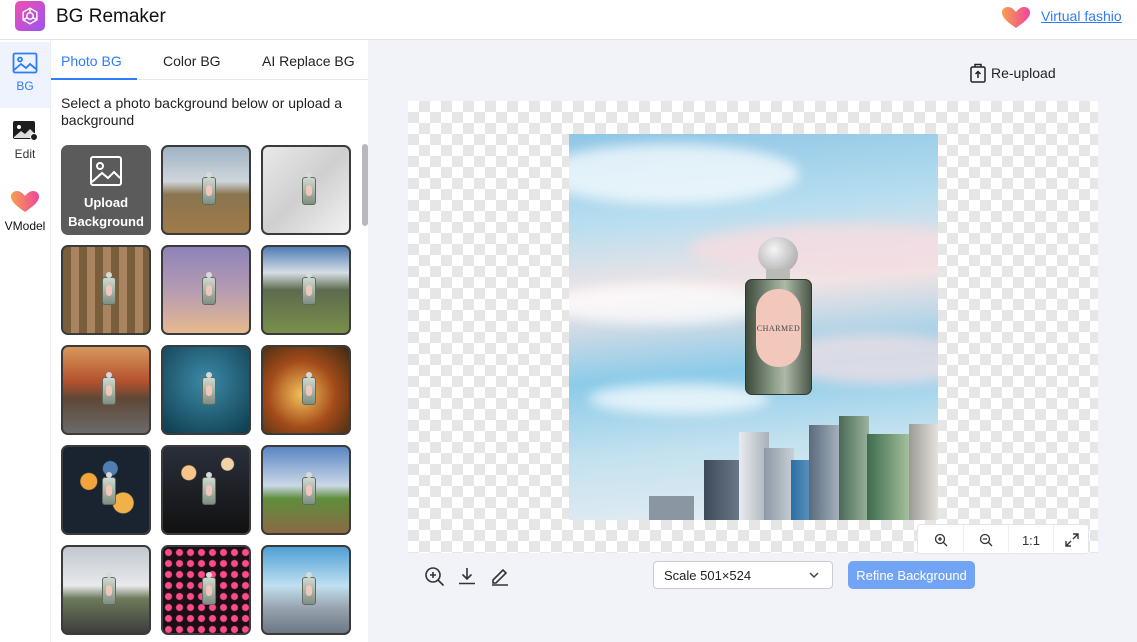  I want to click on bg-tabs: Photo BG Color BG AI Replace BG, so click(210, 60).